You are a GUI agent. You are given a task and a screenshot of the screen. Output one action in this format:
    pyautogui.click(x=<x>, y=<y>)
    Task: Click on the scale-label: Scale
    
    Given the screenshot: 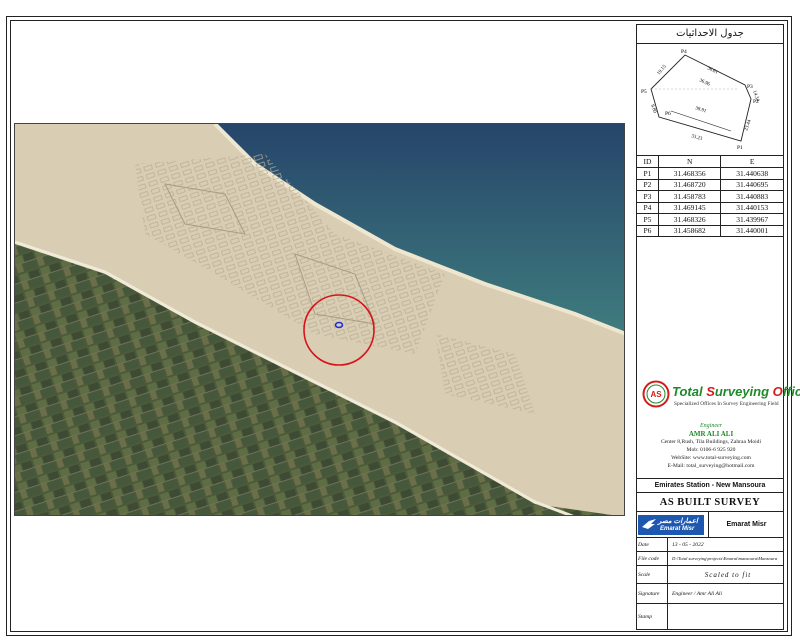 What is the action you would take?
    pyautogui.click(x=653, y=574)
    